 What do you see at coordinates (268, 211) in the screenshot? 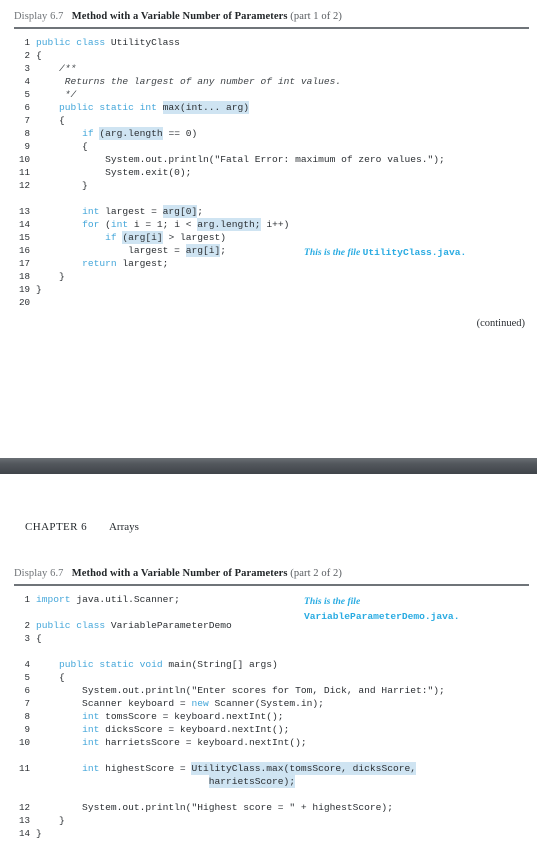
I see `code-line: 13 int largest = arg[0];` at bounding box center [268, 211].